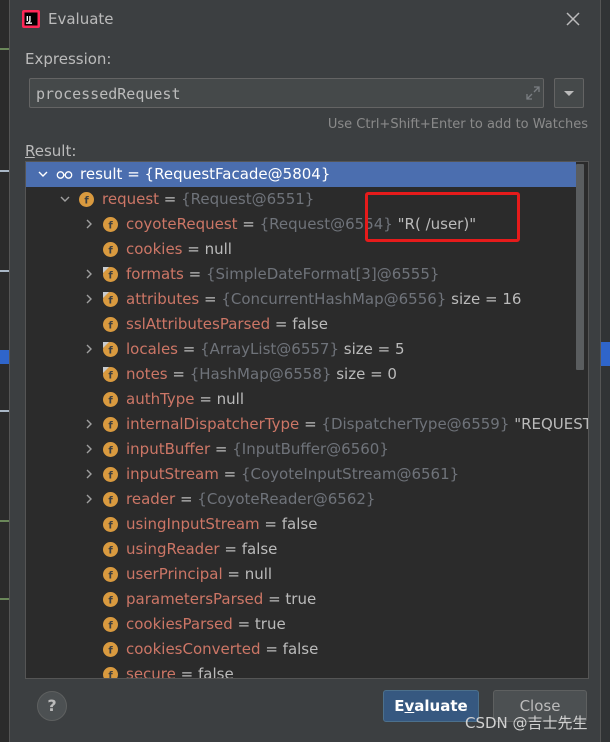 Image resolution: width=610 pixels, height=742 pixels. What do you see at coordinates (265, 349) in the screenshot?
I see `tree-row-text: locales = {ArrayList@6557} size = 5` at bounding box center [265, 349].